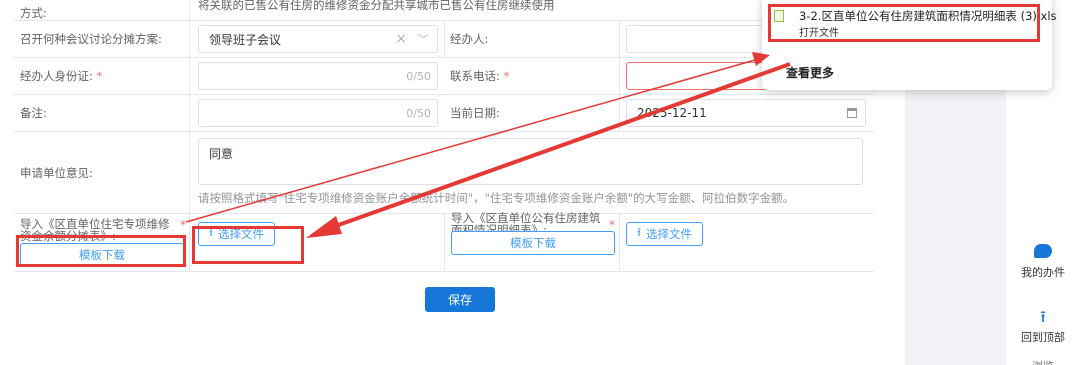  I want to click on meeting-label-cell: 召开何种会议讨论分摊方案:, so click(102, 39).